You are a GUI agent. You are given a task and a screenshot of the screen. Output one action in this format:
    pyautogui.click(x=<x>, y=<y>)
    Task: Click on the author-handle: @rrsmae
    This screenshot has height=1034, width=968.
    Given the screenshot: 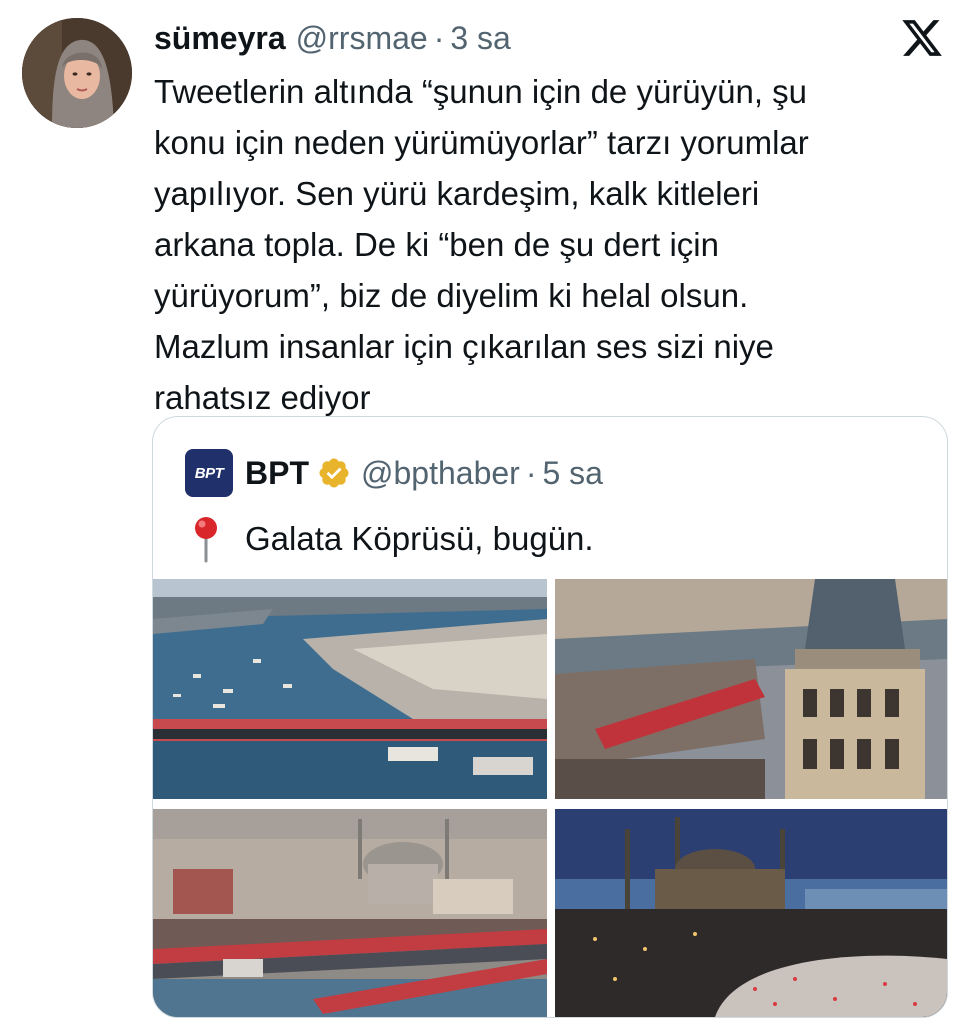 What is the action you would take?
    pyautogui.click(x=362, y=38)
    